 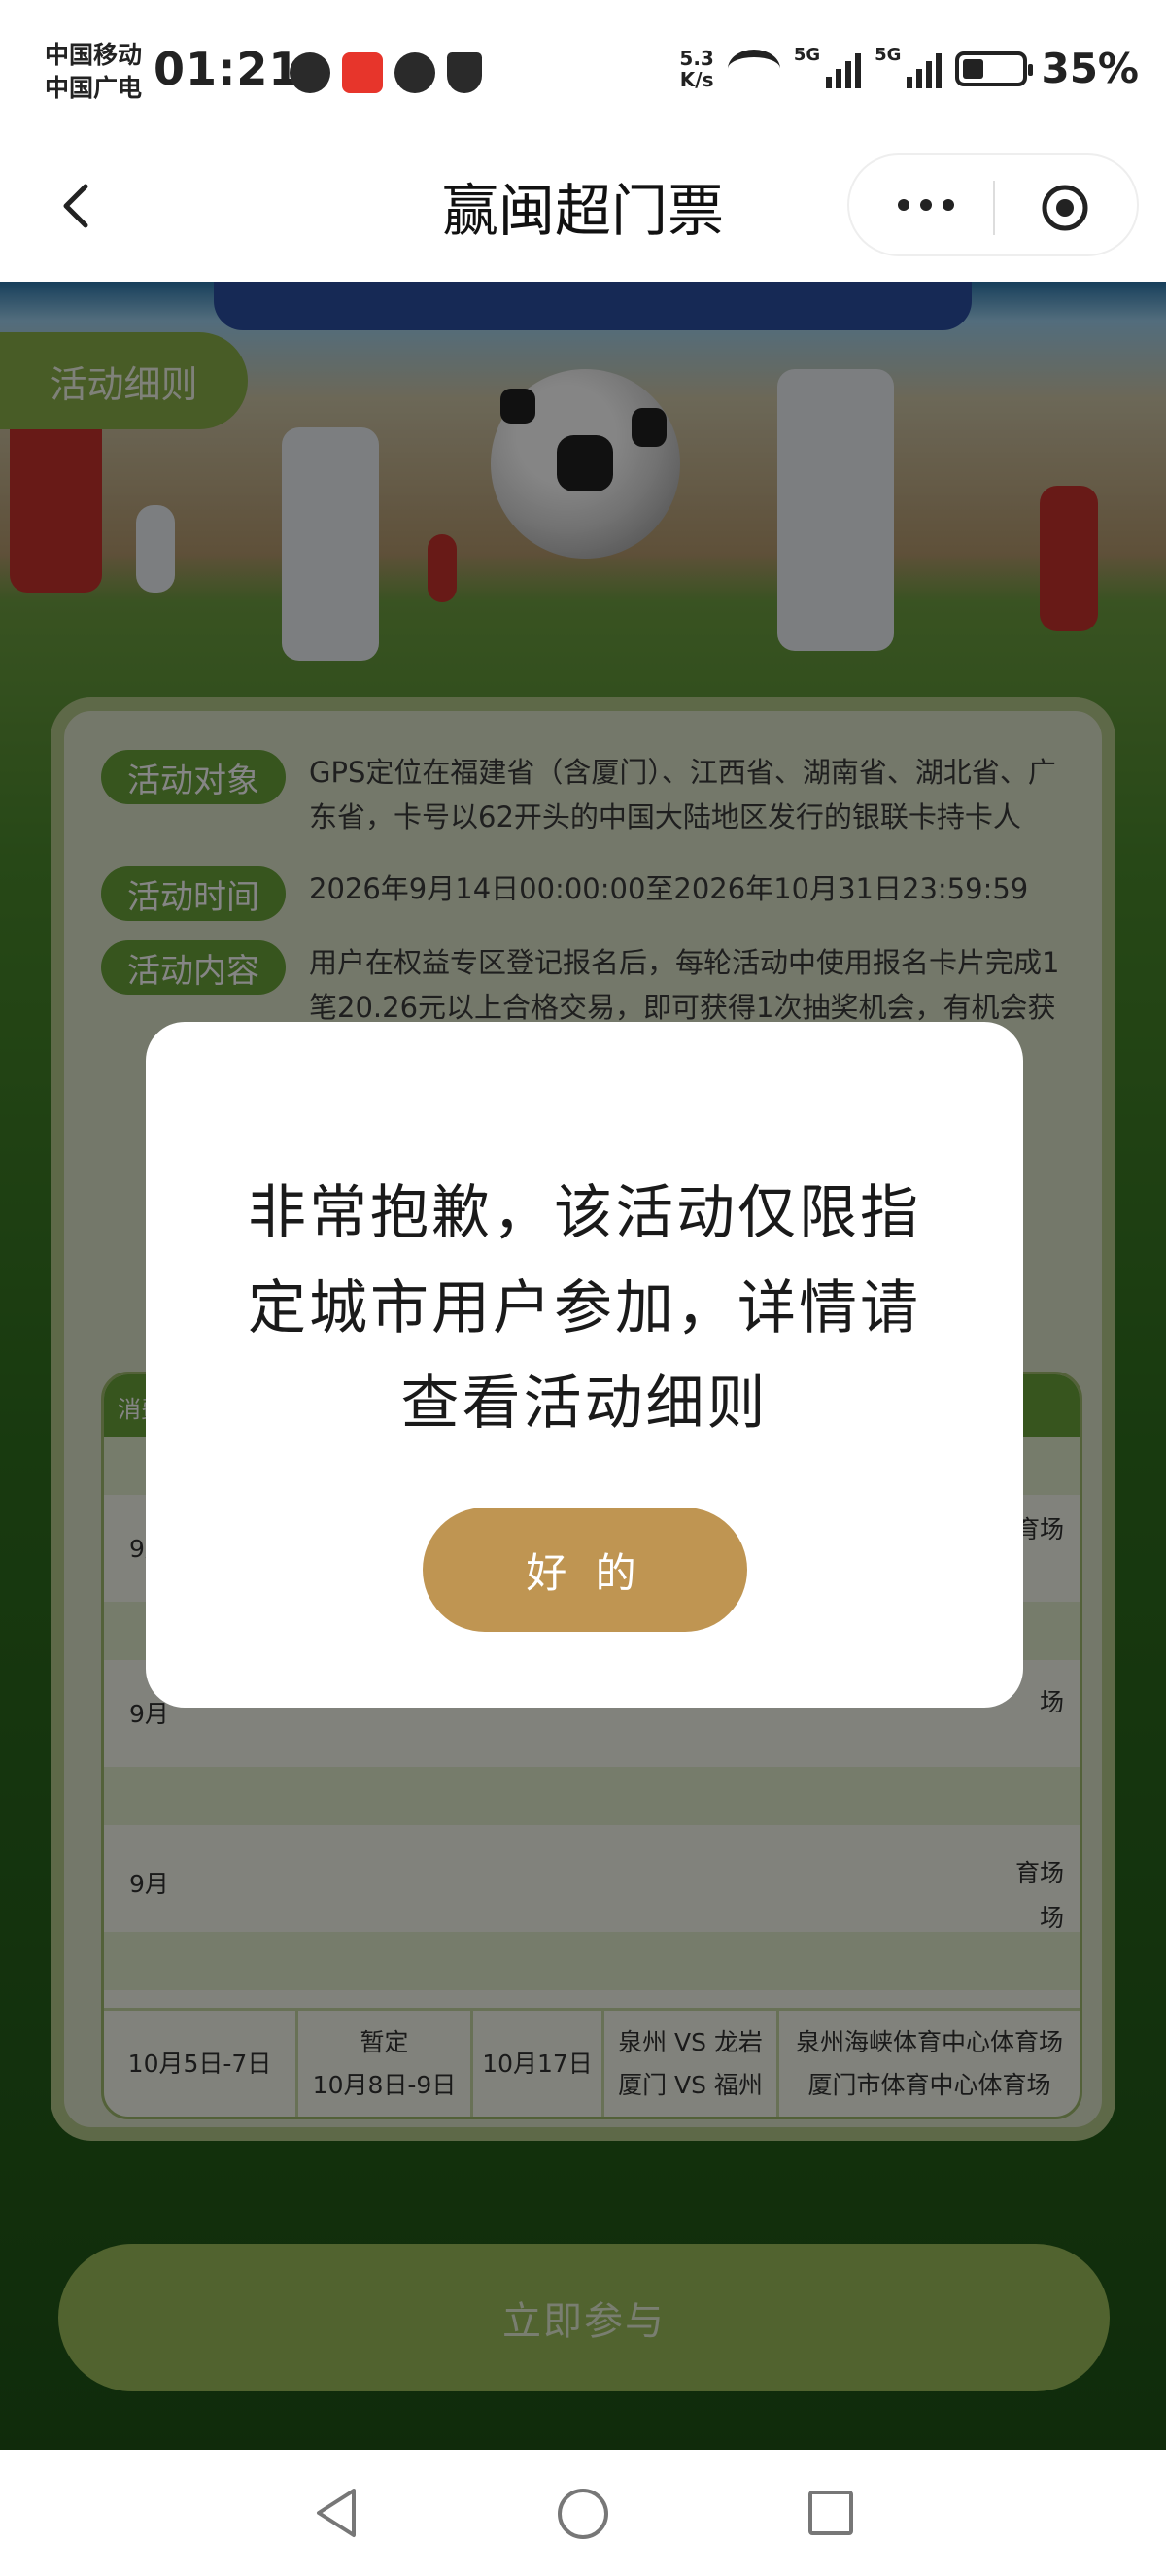 I want to click on status-bar: 中国移动 中国广电 01:21 5.3 K/s 5G 5G 35%, so click(x=583, y=73).